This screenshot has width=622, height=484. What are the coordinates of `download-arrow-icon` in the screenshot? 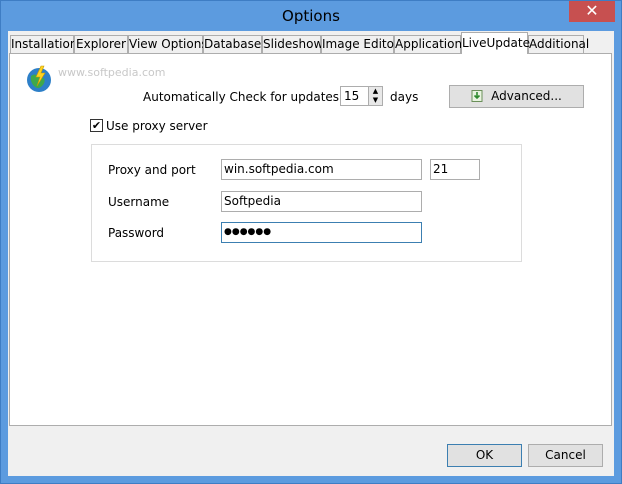 It's located at (477, 96).